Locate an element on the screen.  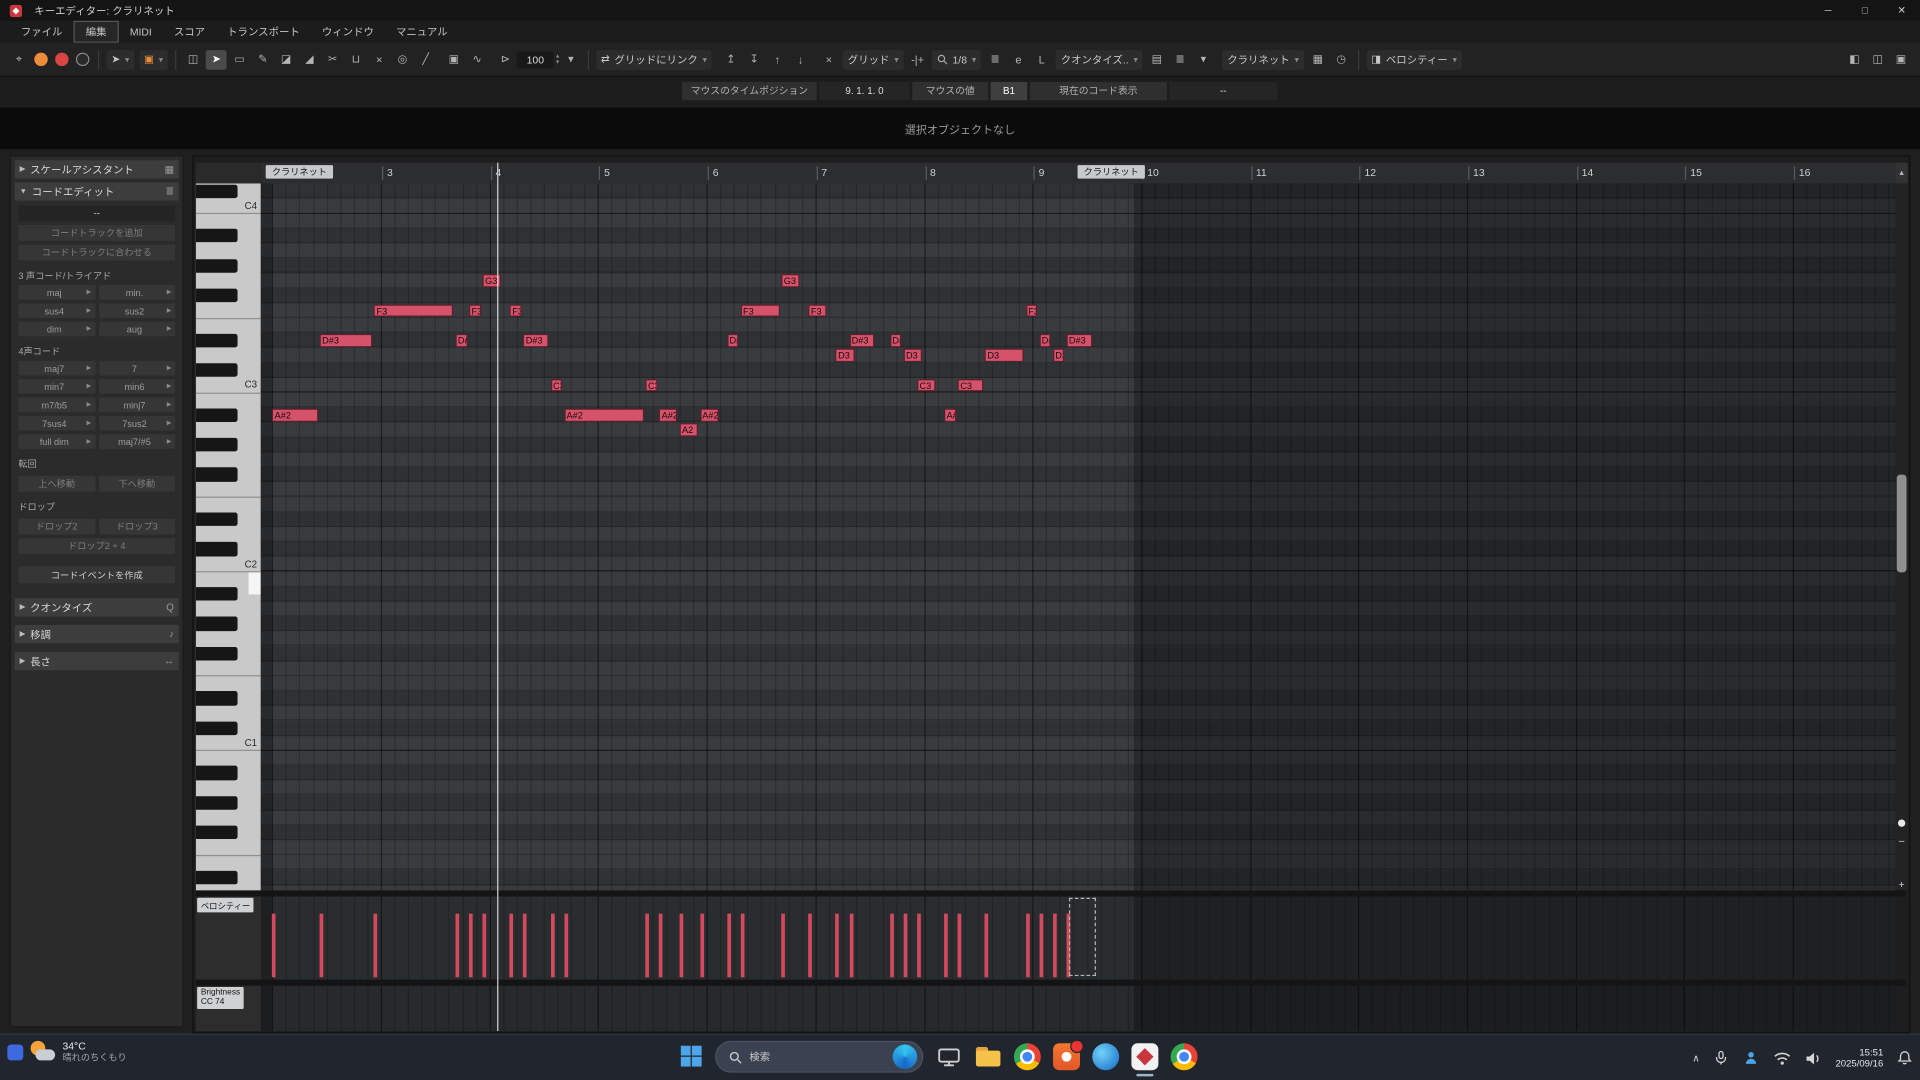
tetrad-button-min6: min6 ▶ is located at coordinates (137, 386).